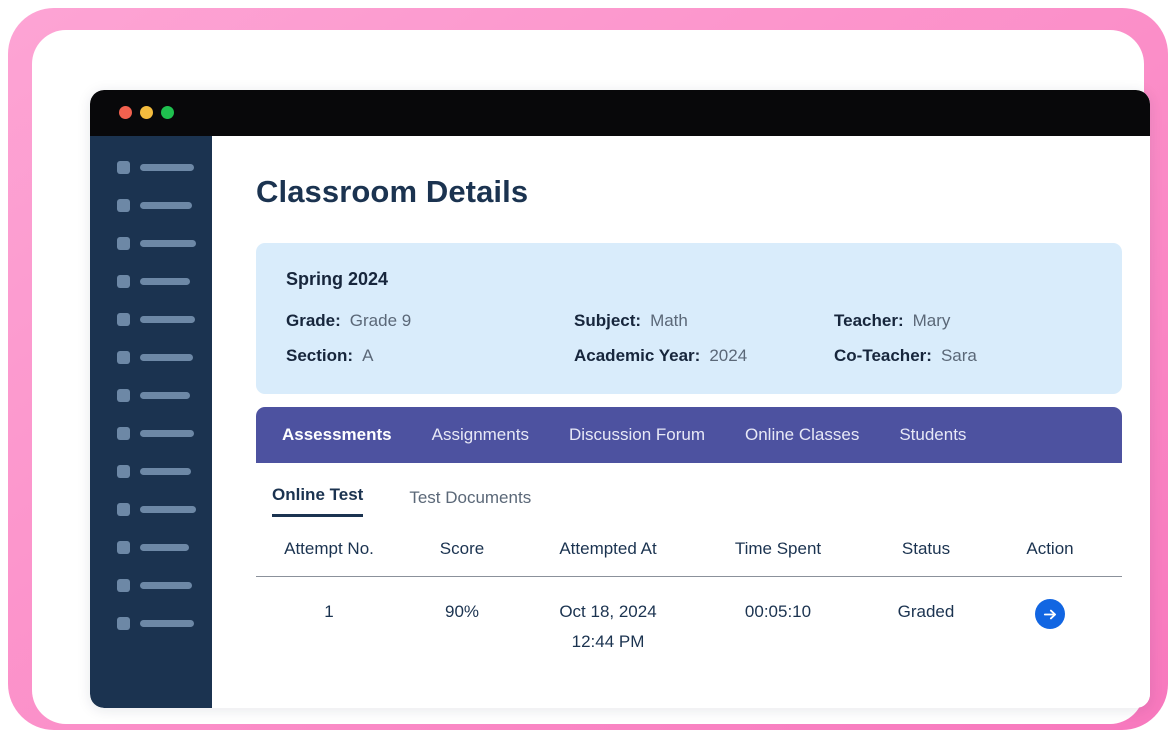  What do you see at coordinates (608, 611) in the screenshot?
I see `cell-attempted-at-date: Oct 18, 2024` at bounding box center [608, 611].